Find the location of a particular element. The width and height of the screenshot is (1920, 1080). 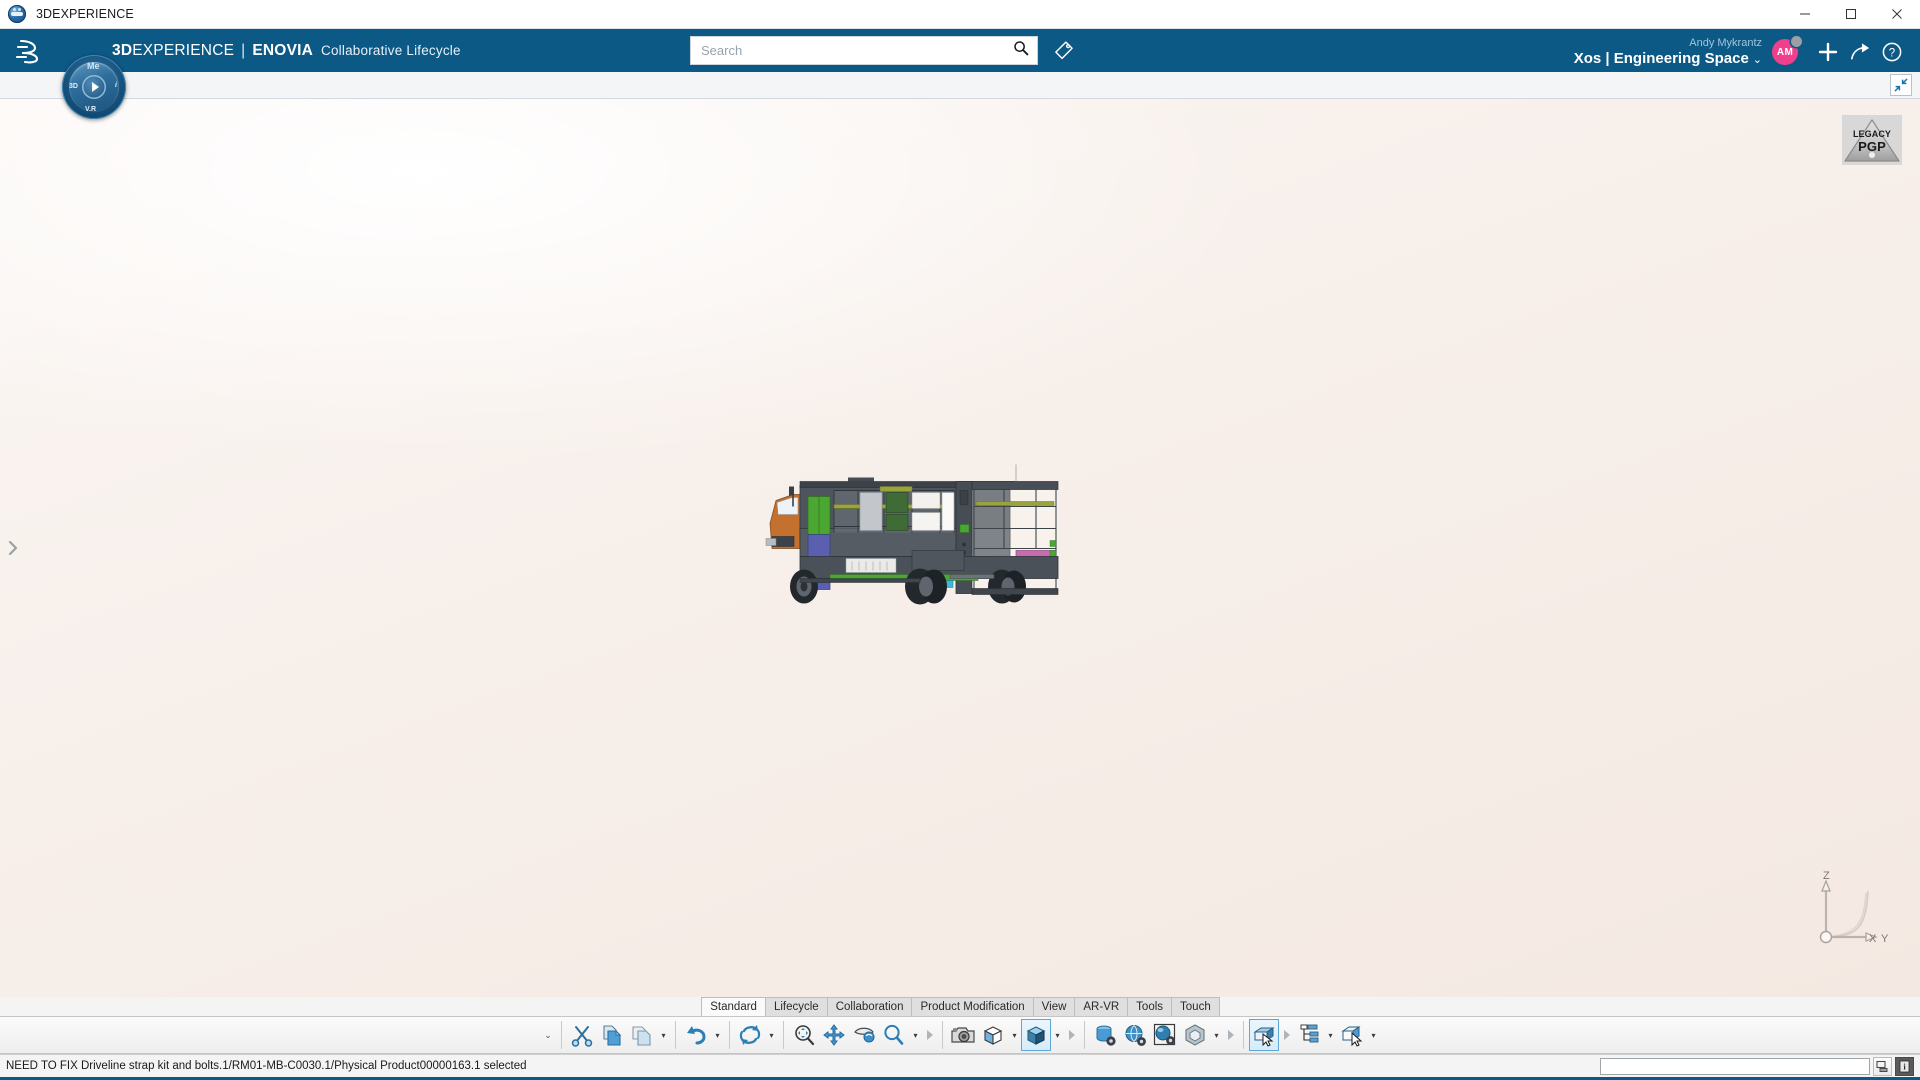

3dexperience-globe-icon is located at coordinates (17, 14).